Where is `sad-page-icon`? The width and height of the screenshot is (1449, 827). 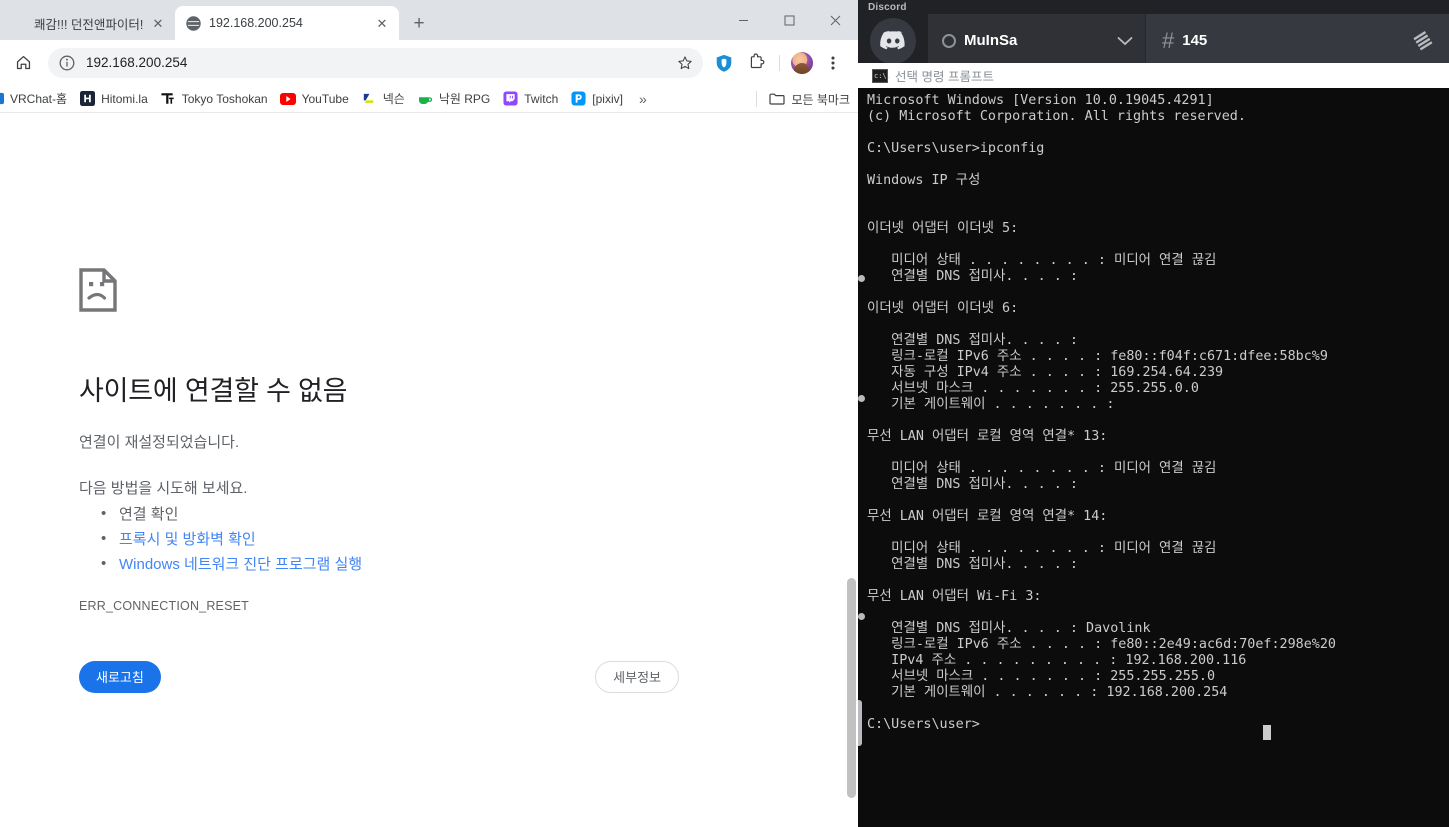
sad-page-icon is located at coordinates (98, 290).